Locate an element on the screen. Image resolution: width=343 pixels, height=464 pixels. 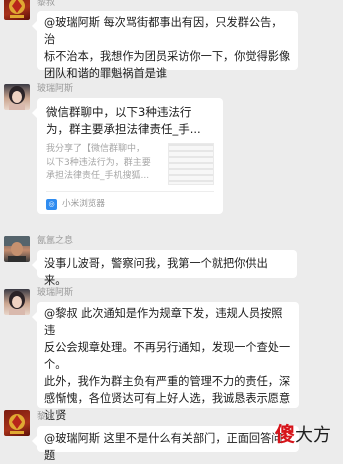
man-portrait-icon is located at coordinates (17, 249).